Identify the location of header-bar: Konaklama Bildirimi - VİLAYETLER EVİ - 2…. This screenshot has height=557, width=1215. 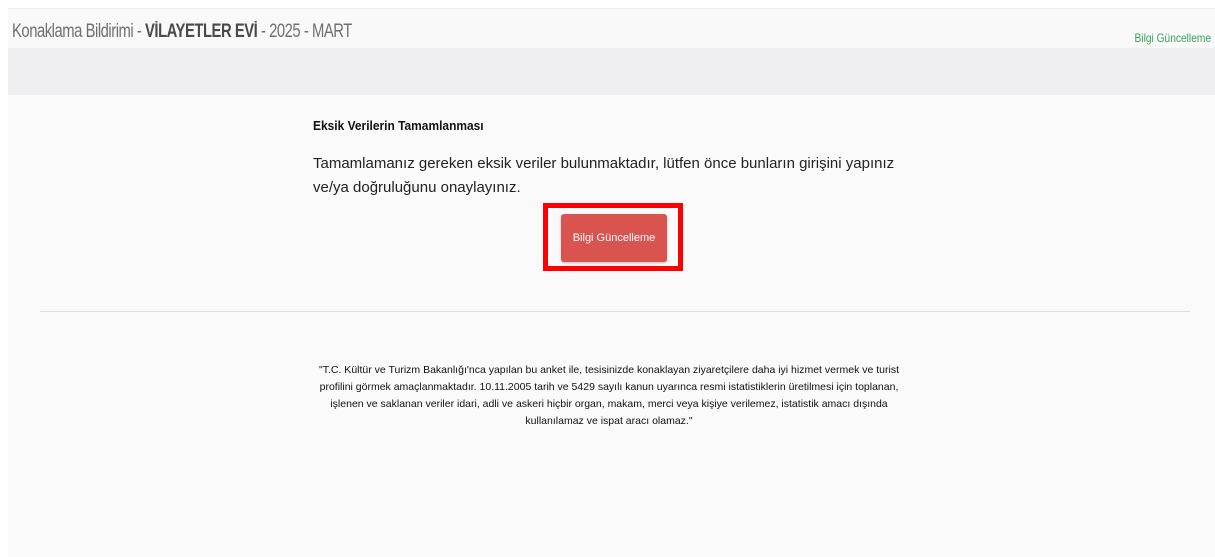
(611, 28).